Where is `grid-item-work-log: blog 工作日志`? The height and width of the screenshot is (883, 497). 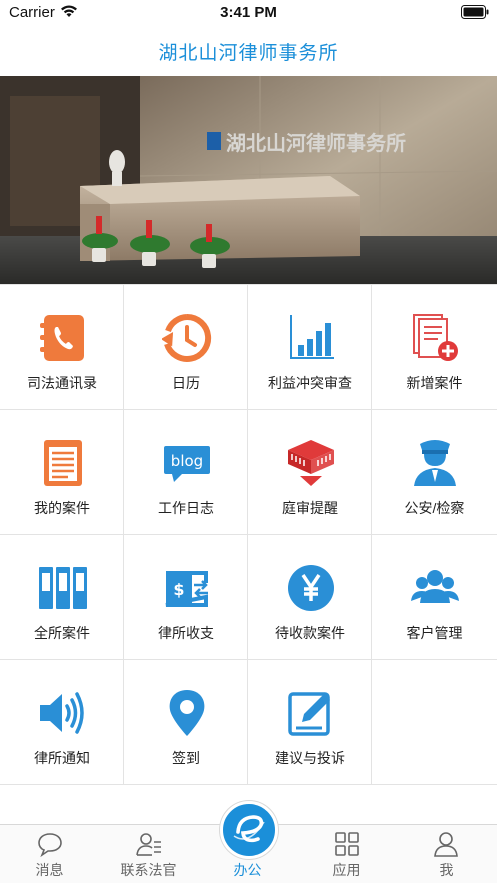 grid-item-work-log: blog 工作日志 is located at coordinates (186, 472).